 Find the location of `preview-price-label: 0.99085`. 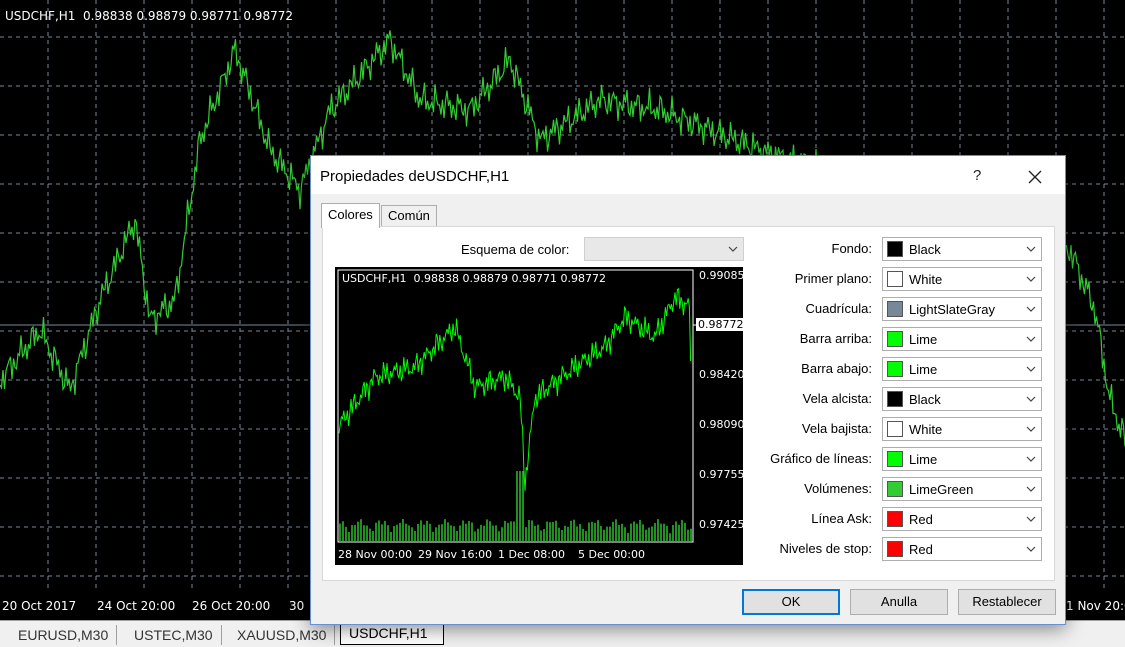

preview-price-label: 0.99085 is located at coordinates (721, 275).